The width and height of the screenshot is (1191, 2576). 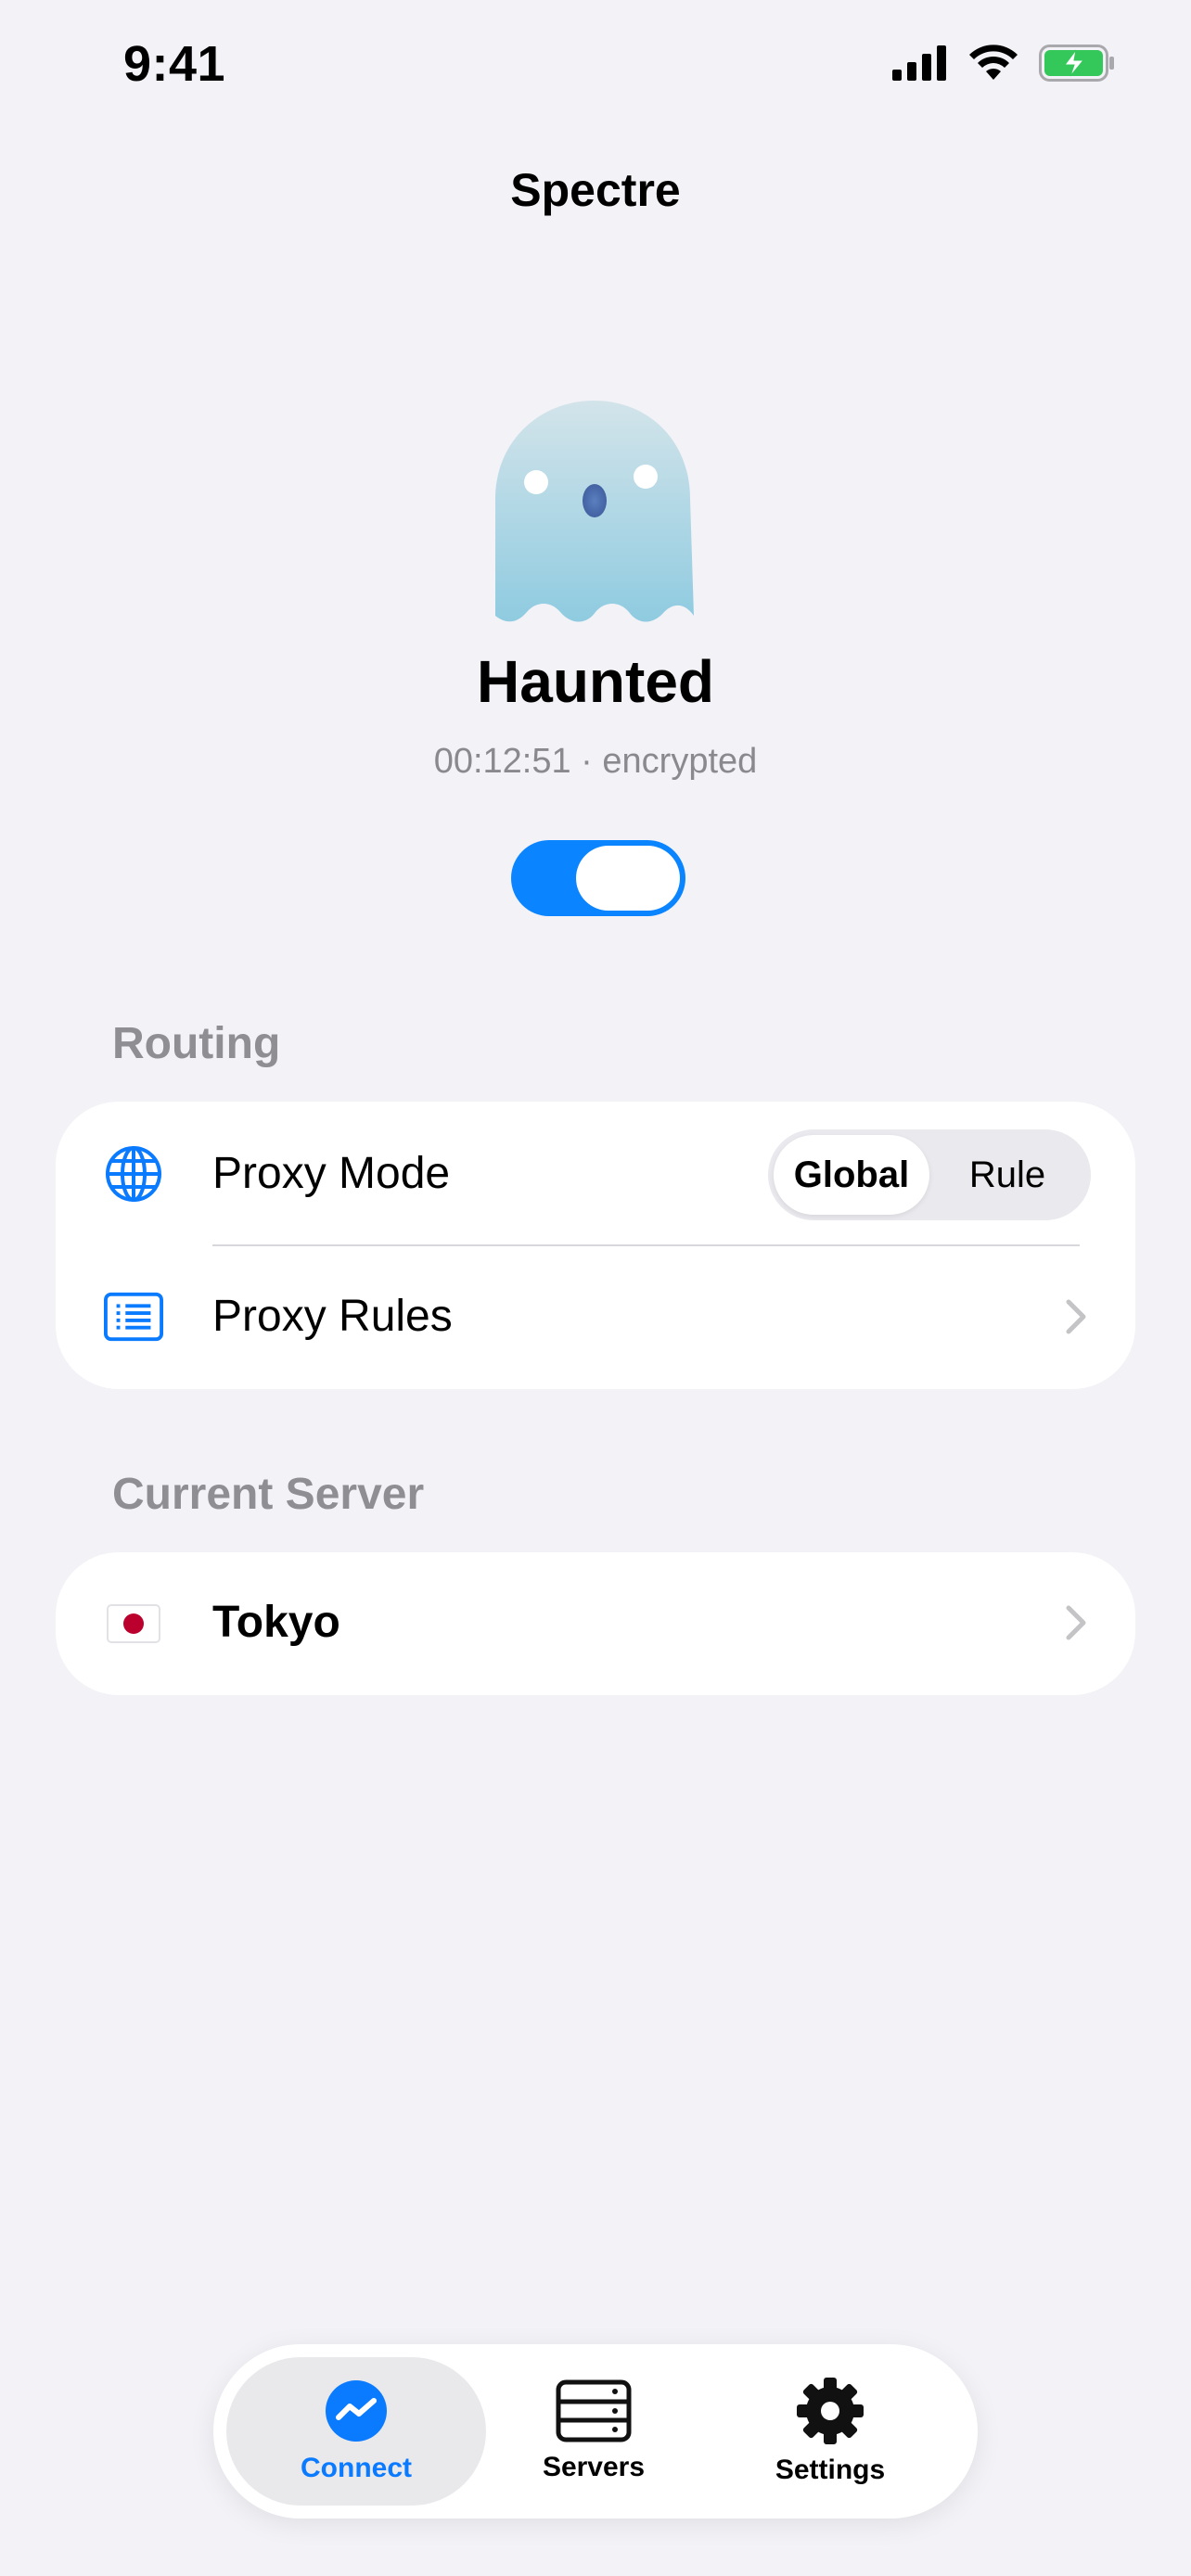 I want to click on tab-settings: Settings, so click(x=830, y=2432).